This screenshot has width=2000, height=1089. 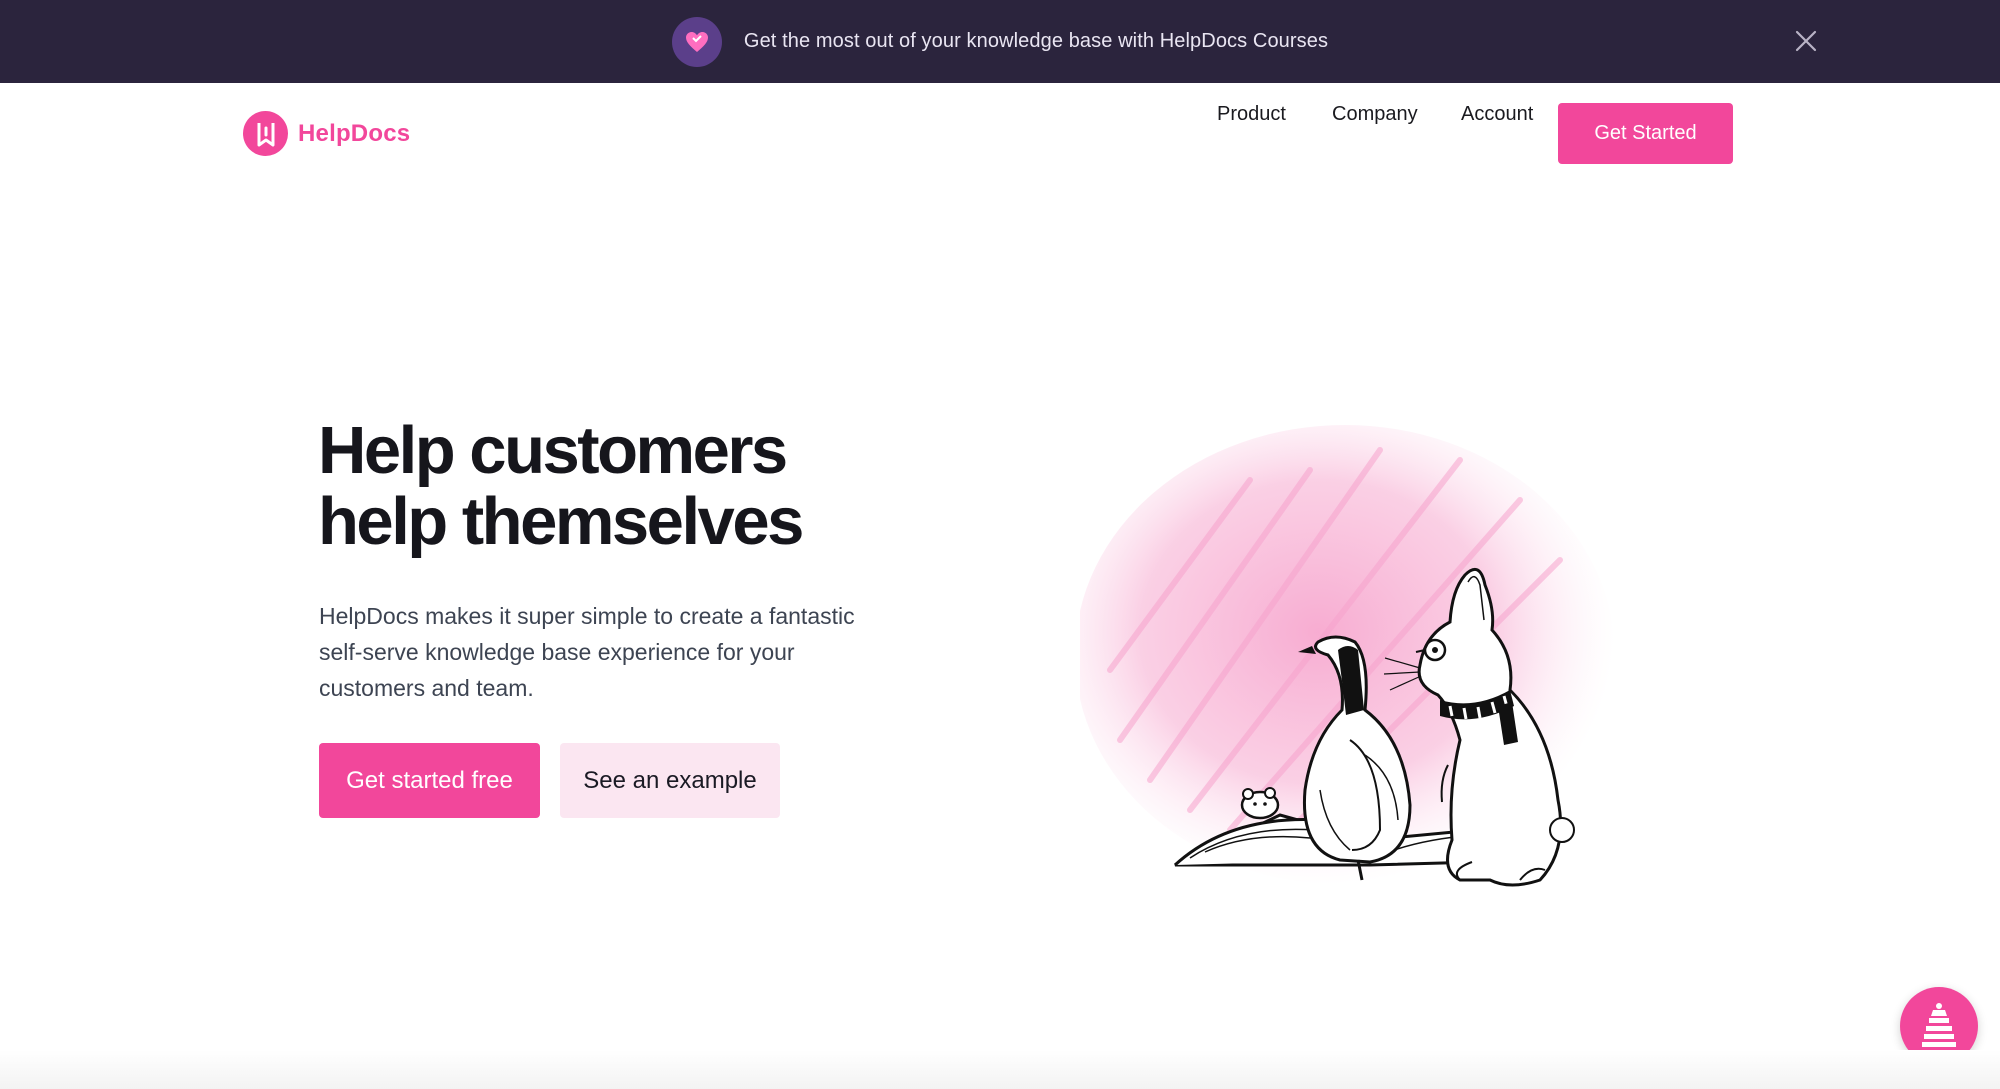 What do you see at coordinates (561, 521) in the screenshot?
I see `hero-title-line-2: help themselves` at bounding box center [561, 521].